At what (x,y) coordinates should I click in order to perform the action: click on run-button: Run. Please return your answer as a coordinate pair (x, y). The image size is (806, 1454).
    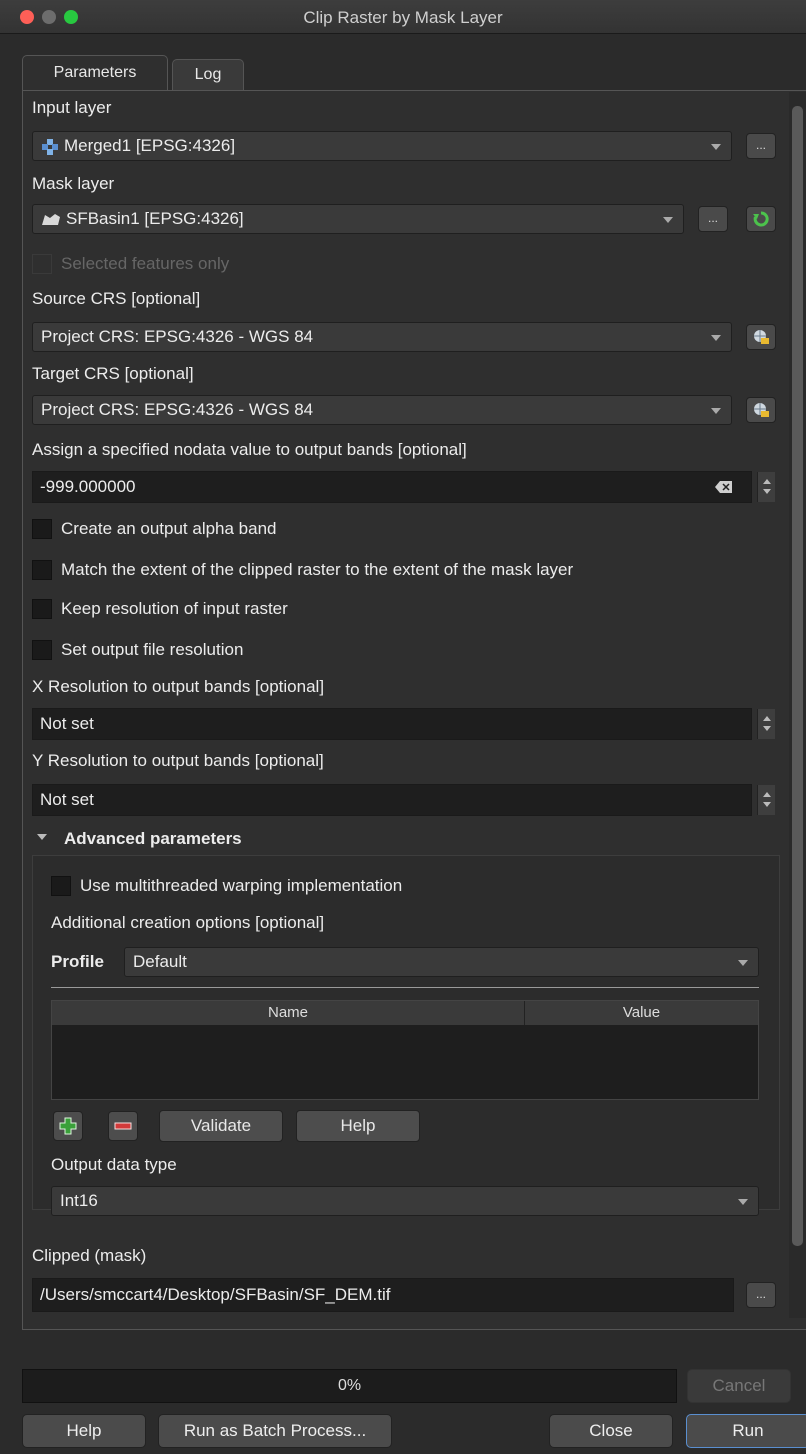
    Looking at the image, I should click on (746, 1431).